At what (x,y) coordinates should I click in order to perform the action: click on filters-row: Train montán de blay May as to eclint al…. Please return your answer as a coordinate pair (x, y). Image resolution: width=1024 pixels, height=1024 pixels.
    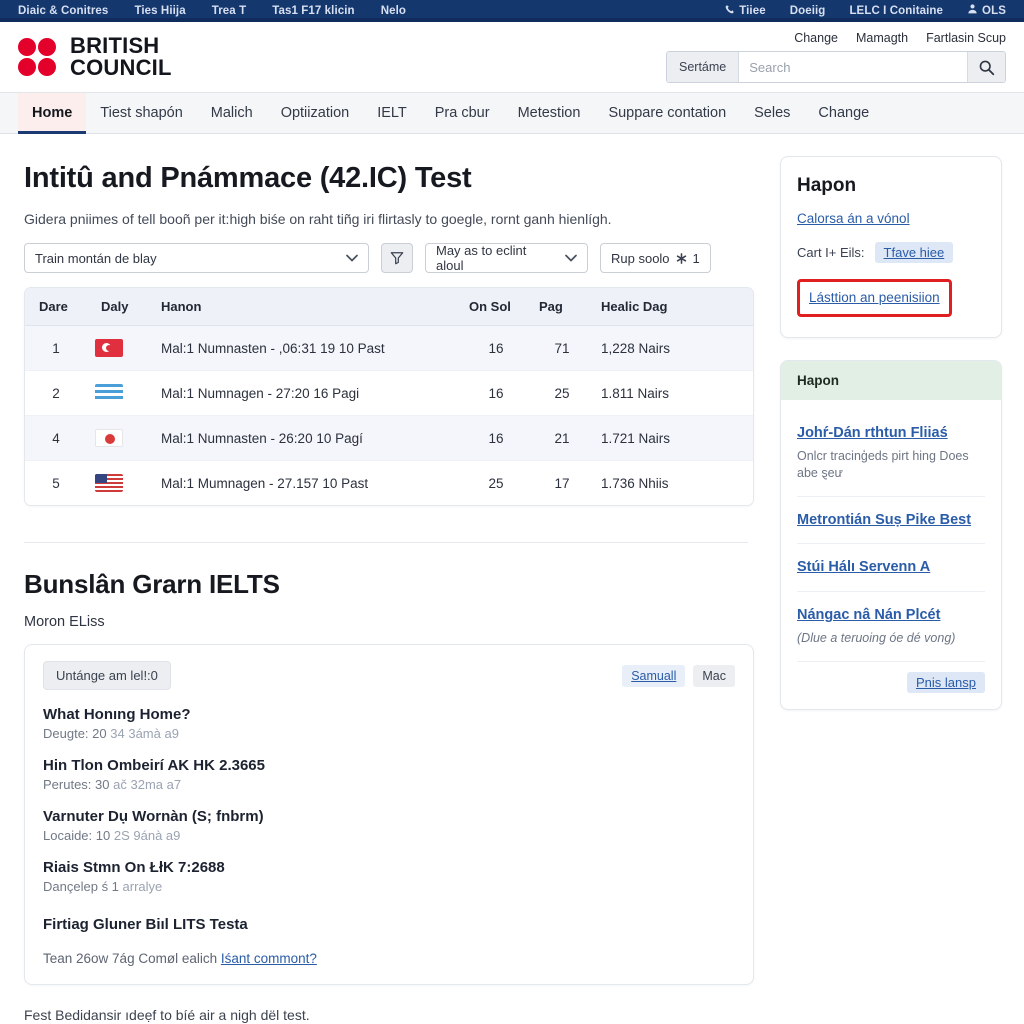
    Looking at the image, I should click on (389, 258).